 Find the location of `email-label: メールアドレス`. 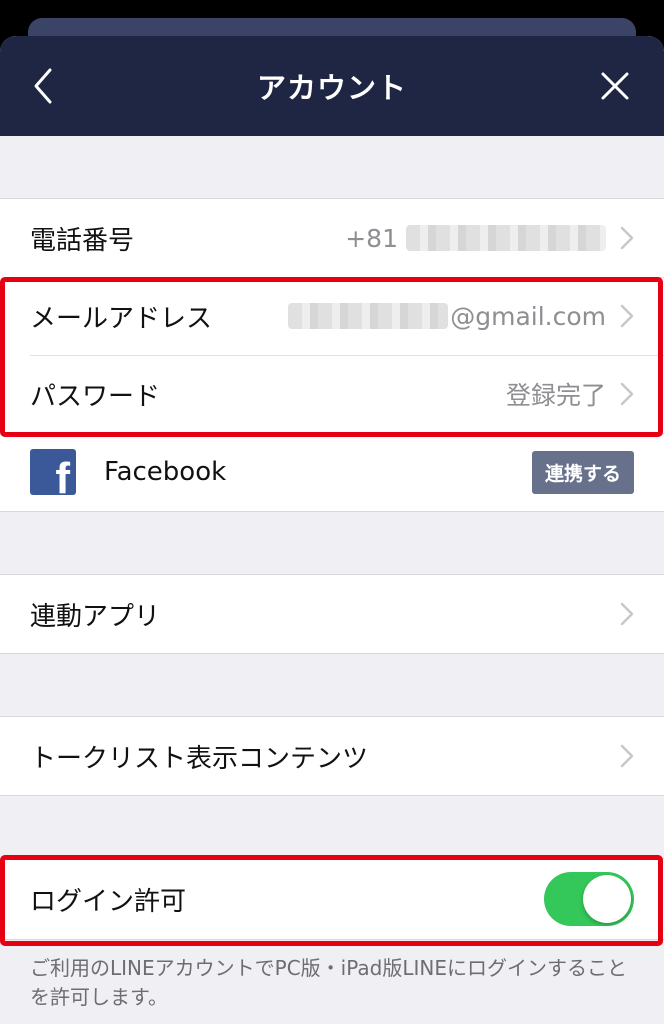

email-label: メールアドレス is located at coordinates (121, 318).